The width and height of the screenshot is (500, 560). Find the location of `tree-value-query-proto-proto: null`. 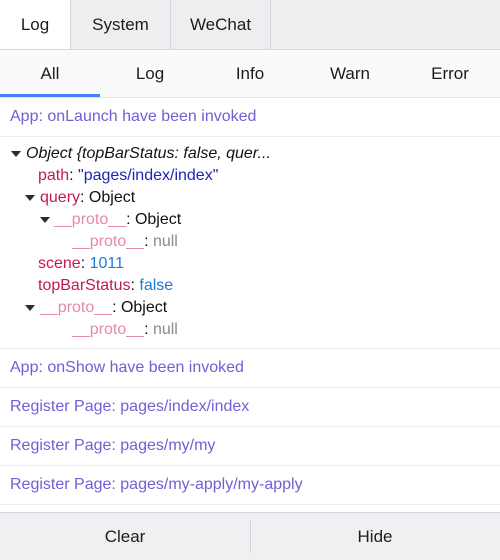

tree-value-query-proto-proto: null is located at coordinates (165, 241).